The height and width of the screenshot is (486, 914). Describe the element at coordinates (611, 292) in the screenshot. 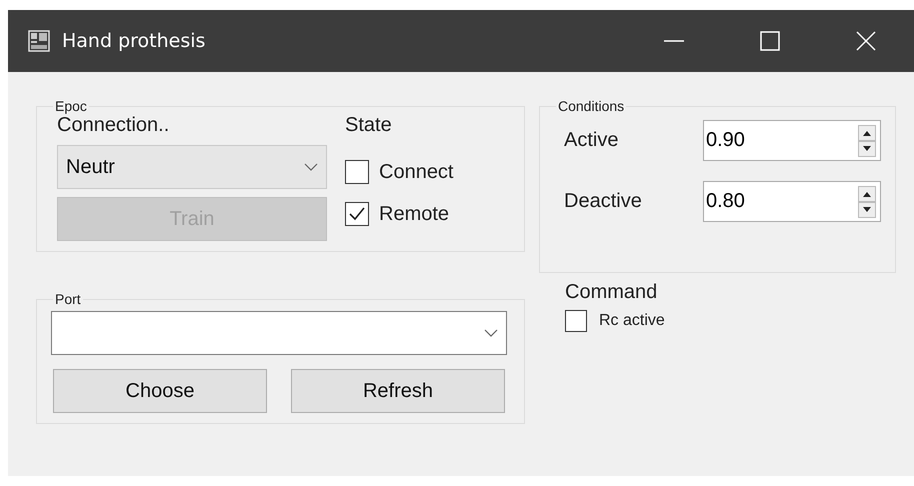

I see `command-label: Command` at that location.